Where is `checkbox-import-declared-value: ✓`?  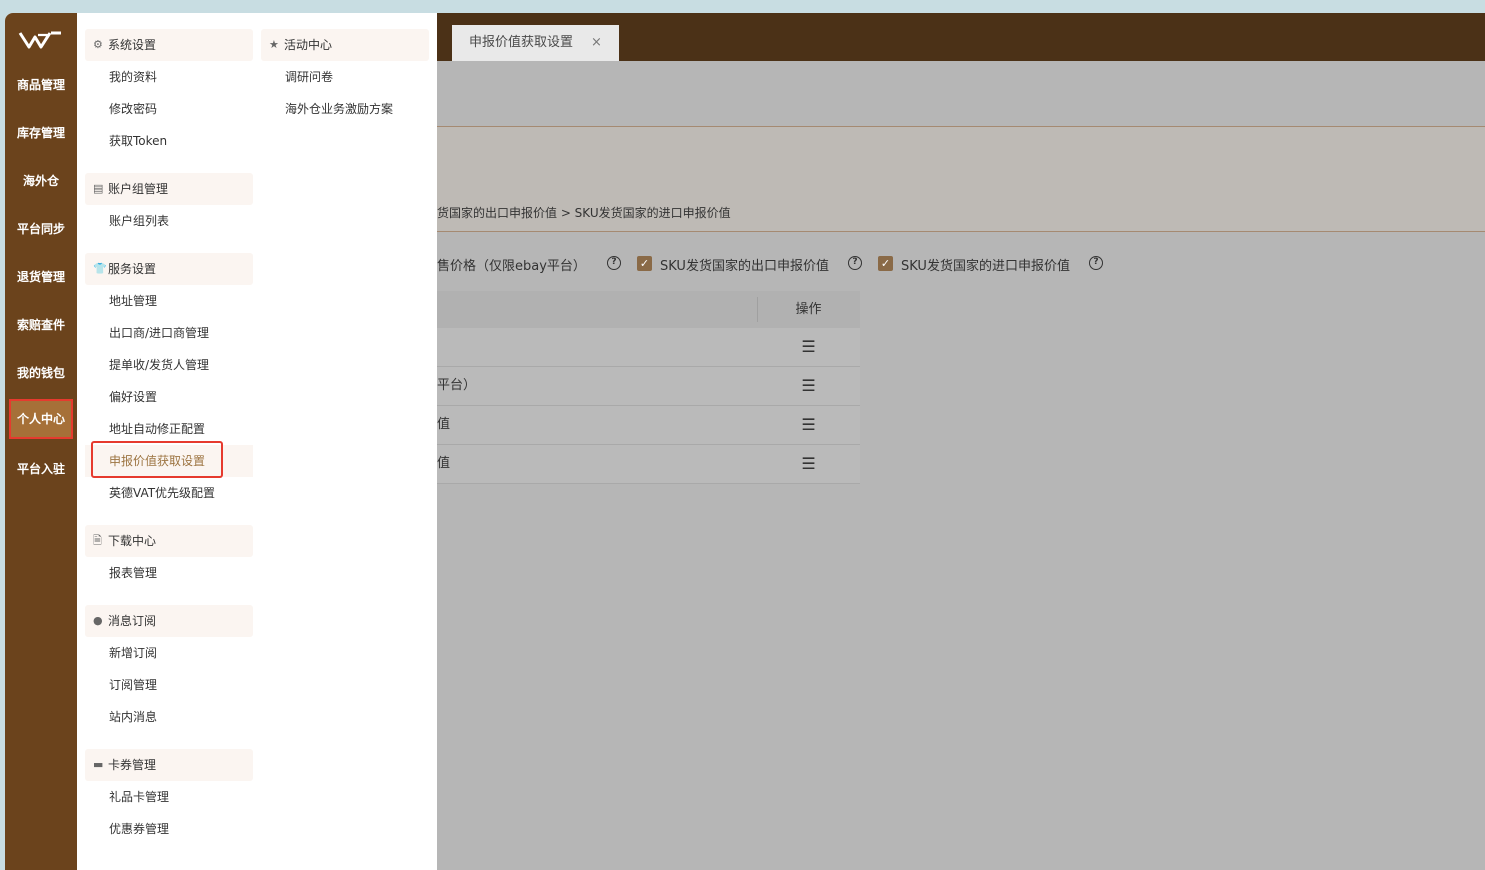 checkbox-import-declared-value: ✓ is located at coordinates (885, 263).